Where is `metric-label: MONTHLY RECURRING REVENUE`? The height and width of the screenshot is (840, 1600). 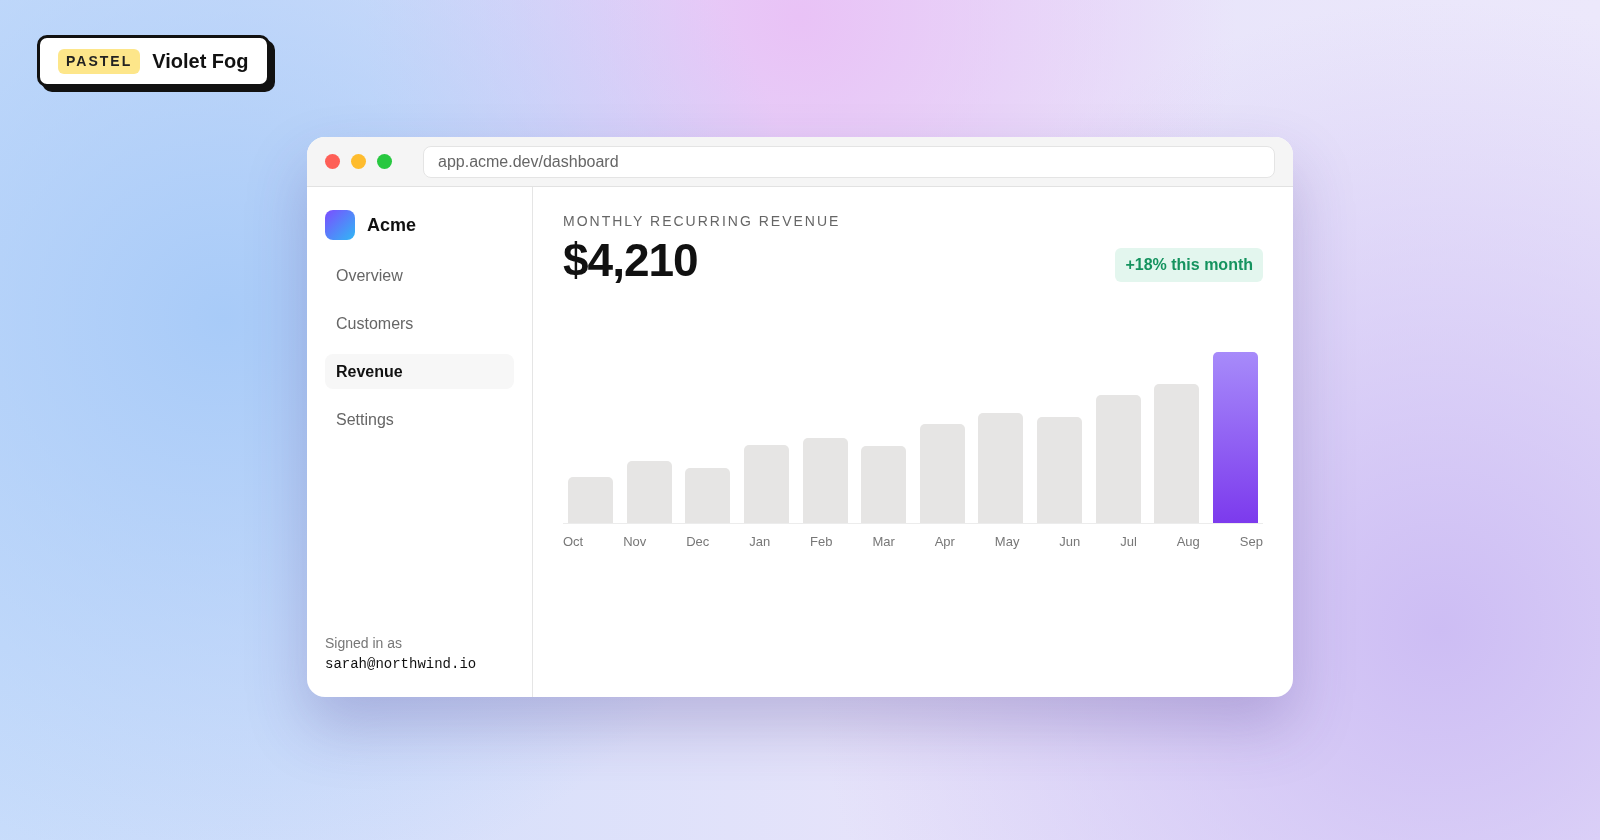 metric-label: MONTHLY RECURRING REVENUE is located at coordinates (702, 221).